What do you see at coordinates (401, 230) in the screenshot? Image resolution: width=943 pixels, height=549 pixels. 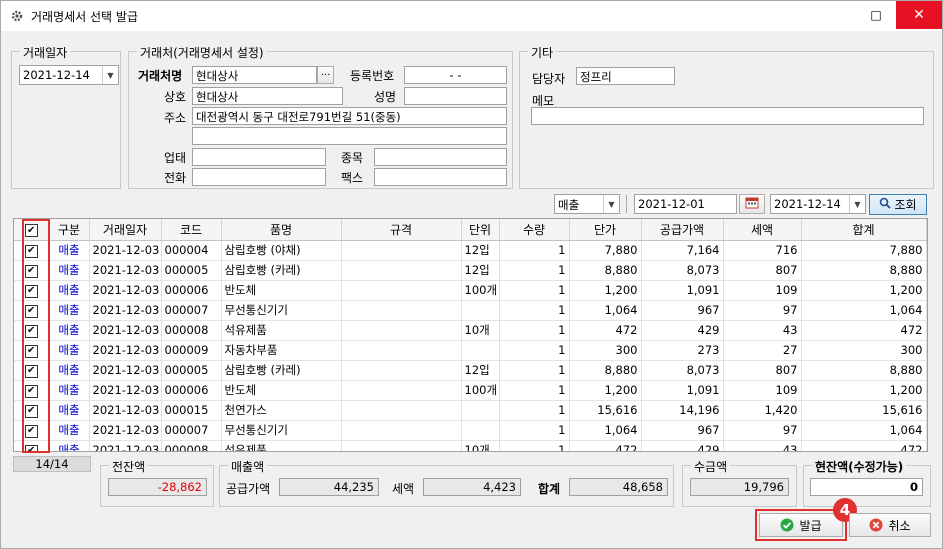 I see `col-header-spec: 규격` at bounding box center [401, 230].